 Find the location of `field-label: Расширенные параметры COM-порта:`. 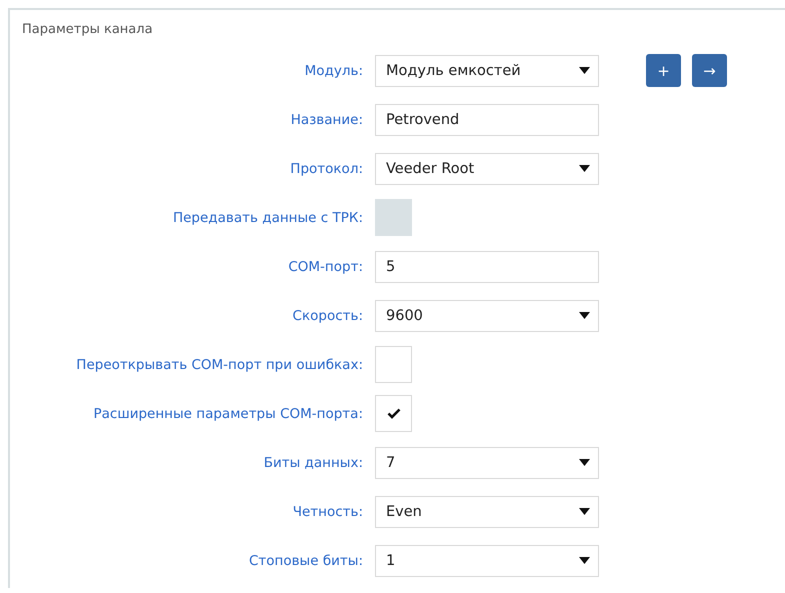

field-label: Расширенные параметры COM-порта: is located at coordinates (228, 414).